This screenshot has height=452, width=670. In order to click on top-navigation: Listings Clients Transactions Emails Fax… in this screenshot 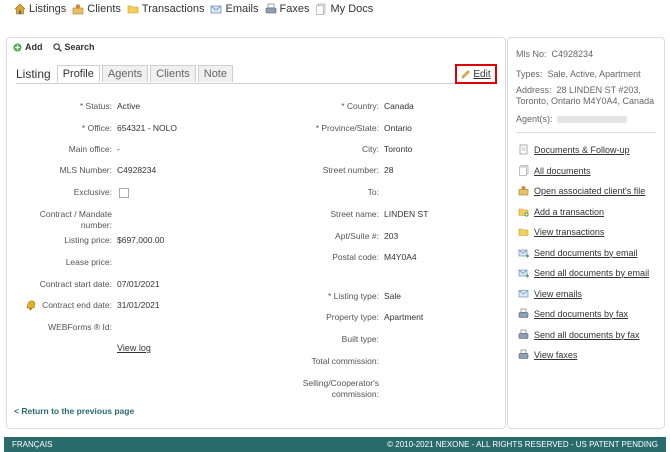, I will do `click(193, 9)`.